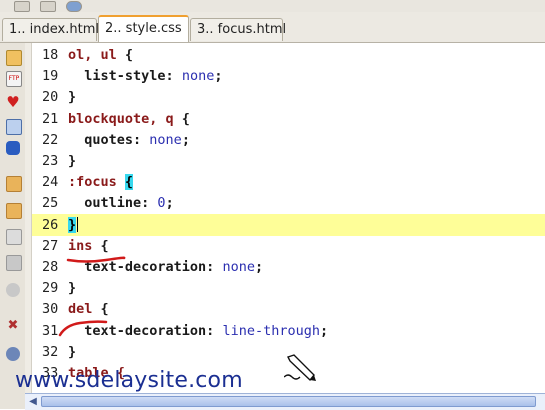 This screenshot has width=545, height=410. Describe the element at coordinates (288, 225) in the screenshot. I see `code-line: 26}` at that location.